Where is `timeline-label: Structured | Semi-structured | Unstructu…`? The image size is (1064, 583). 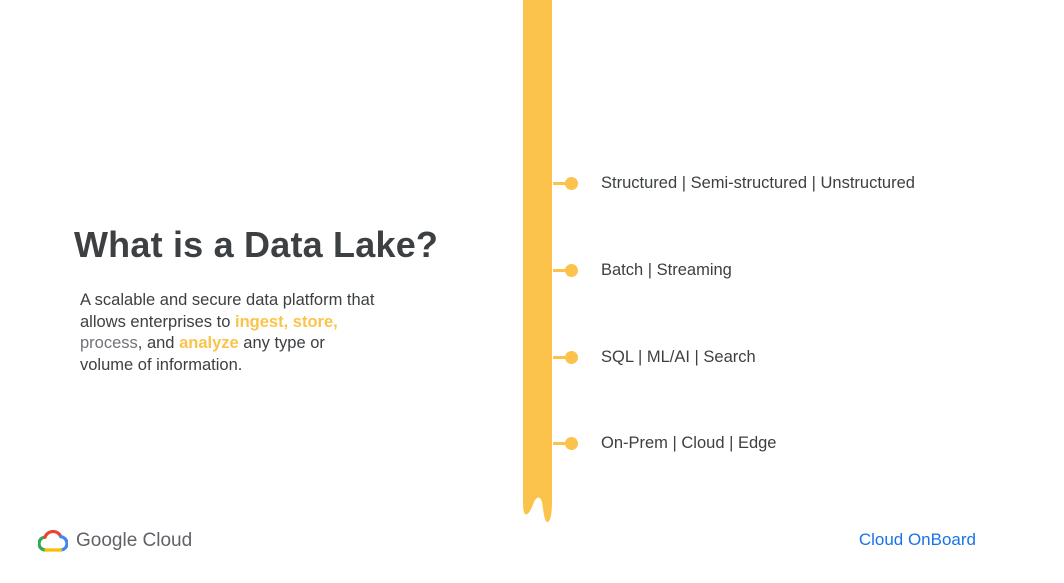 timeline-label: Structured | Semi-structured | Unstructu… is located at coordinates (758, 183).